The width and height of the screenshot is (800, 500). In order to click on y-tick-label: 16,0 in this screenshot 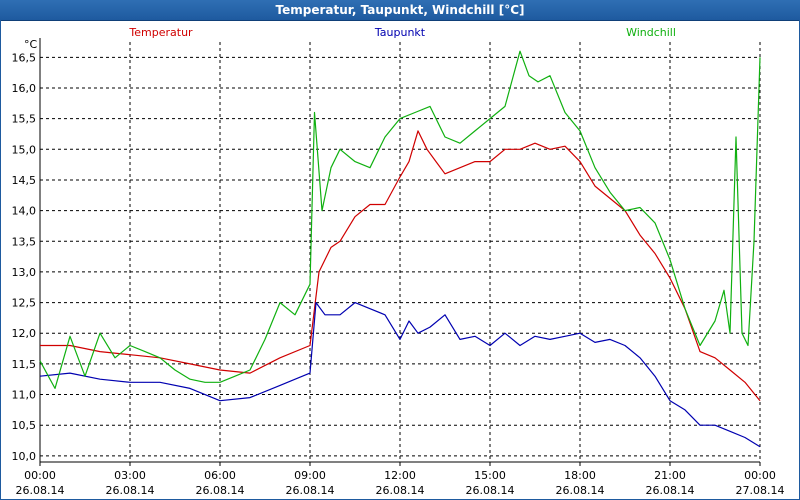, I will do `click(24, 88)`.